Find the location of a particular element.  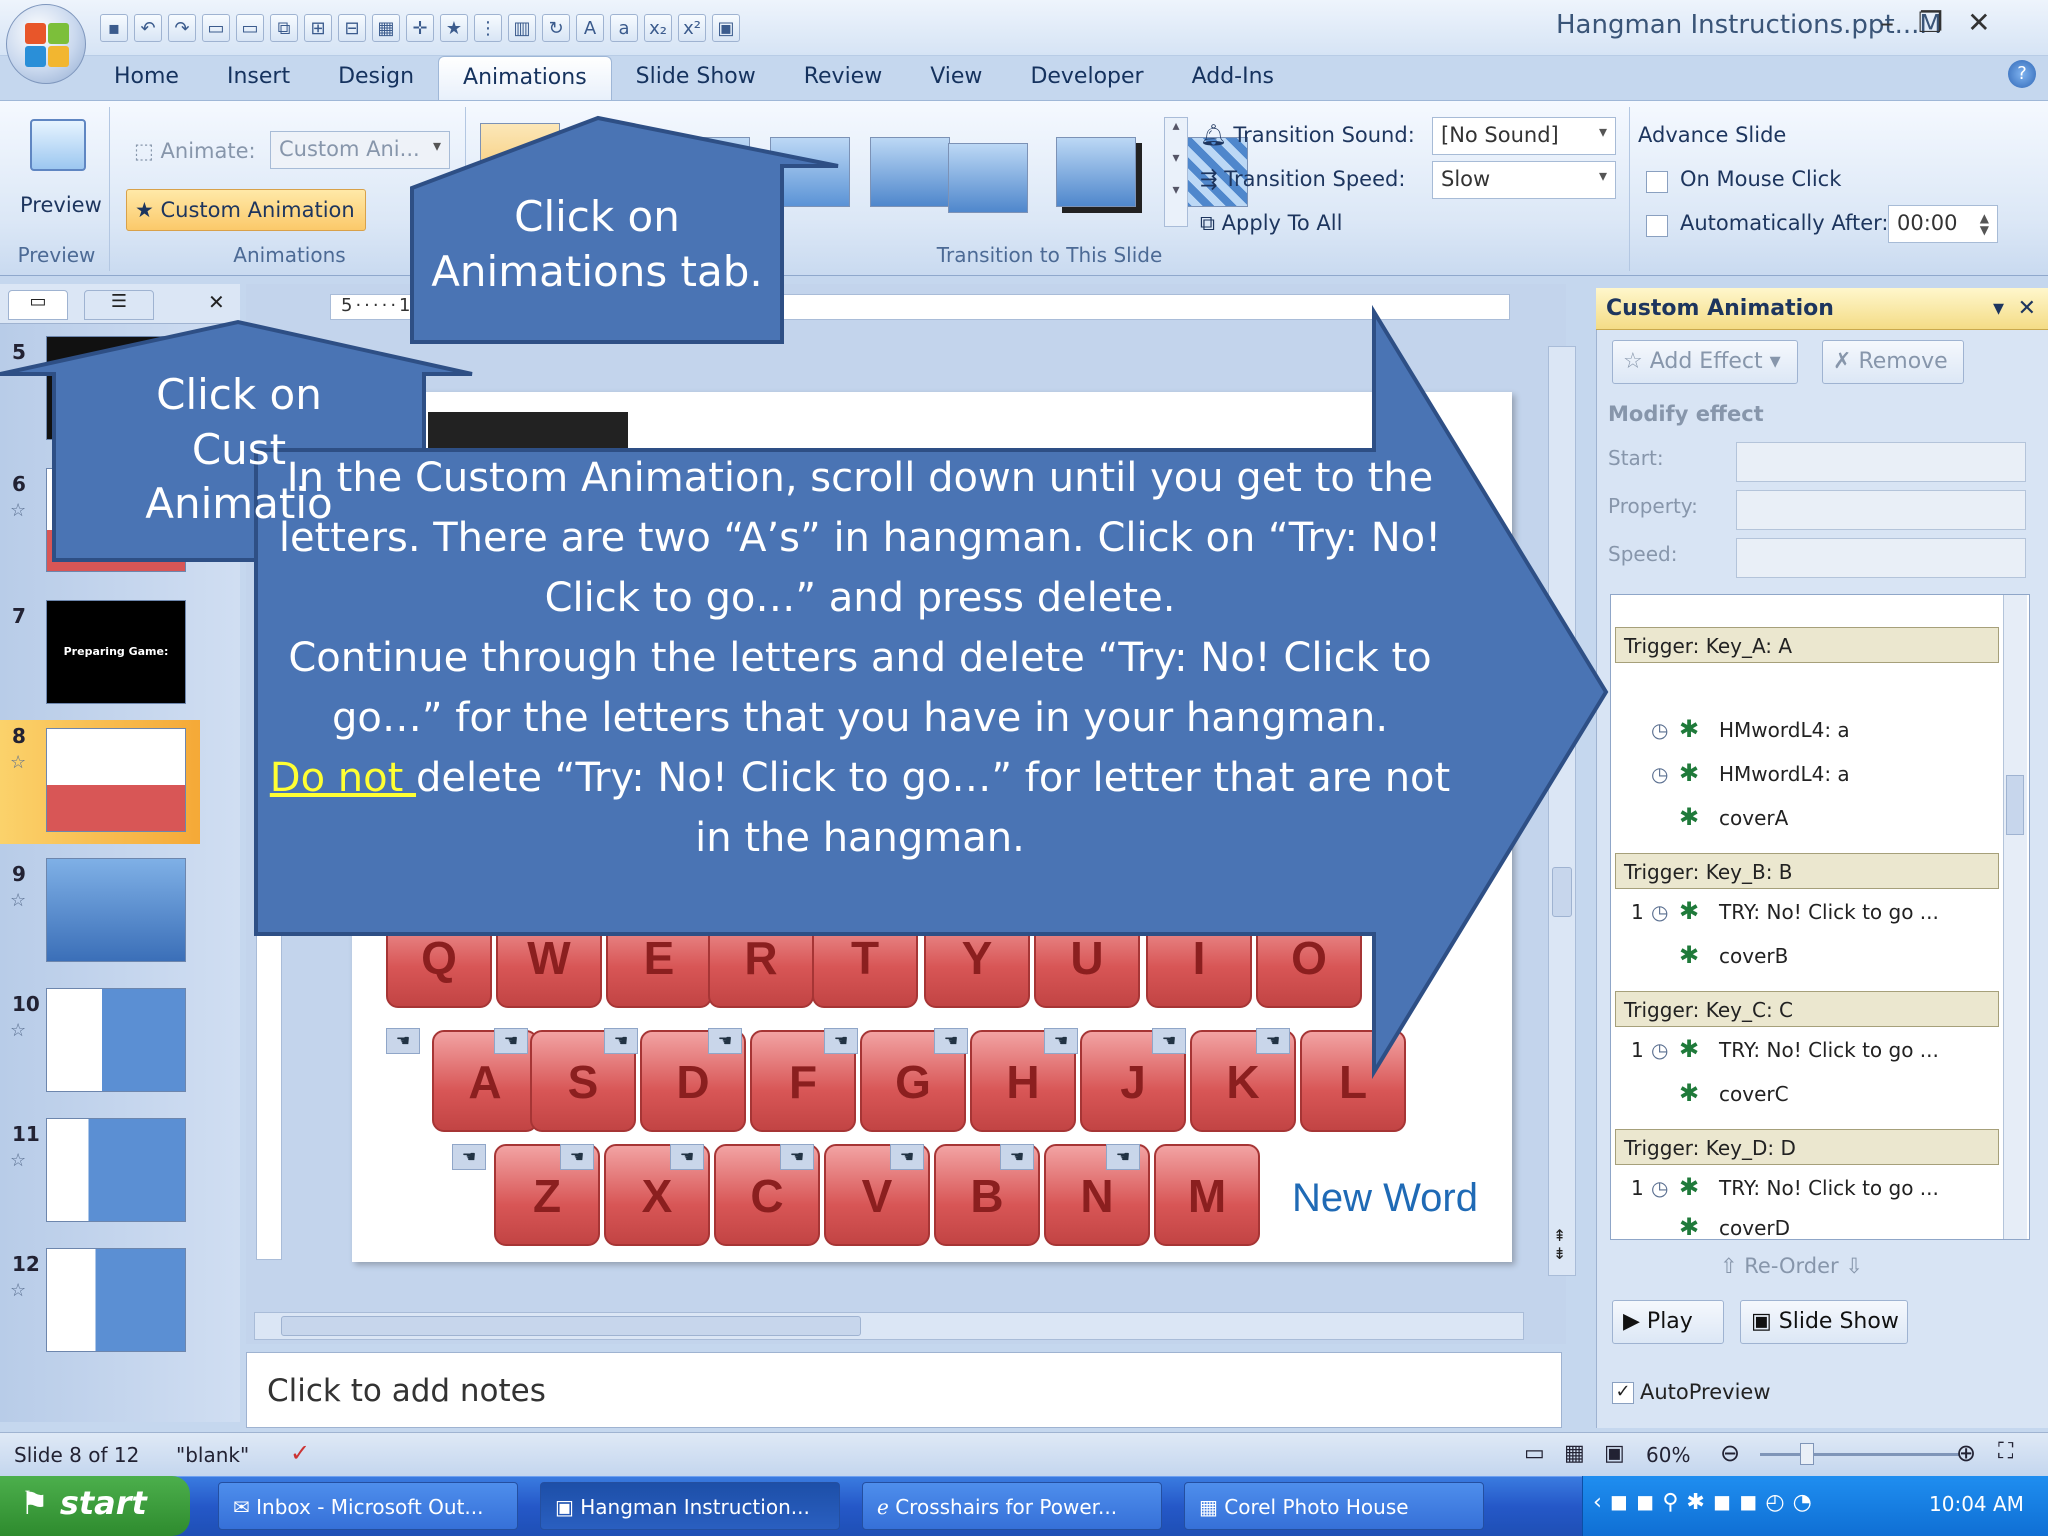

list-scrollbar is located at coordinates (2015, 917).